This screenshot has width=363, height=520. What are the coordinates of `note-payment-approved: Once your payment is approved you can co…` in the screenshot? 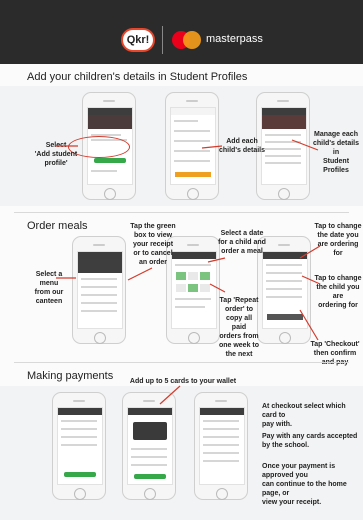 It's located at (304, 484).